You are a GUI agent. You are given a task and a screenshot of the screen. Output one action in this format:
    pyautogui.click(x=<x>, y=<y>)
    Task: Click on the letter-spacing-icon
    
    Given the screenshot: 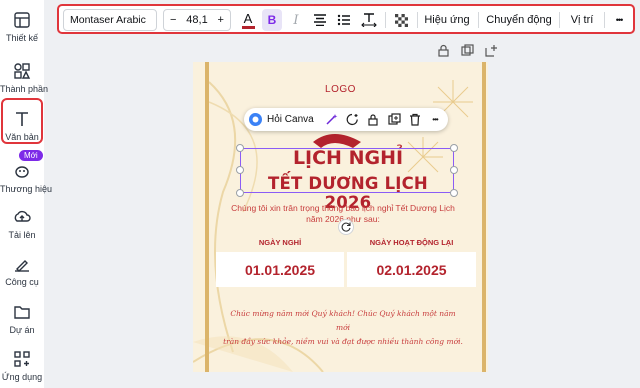 What is the action you would take?
    pyautogui.click(x=369, y=20)
    